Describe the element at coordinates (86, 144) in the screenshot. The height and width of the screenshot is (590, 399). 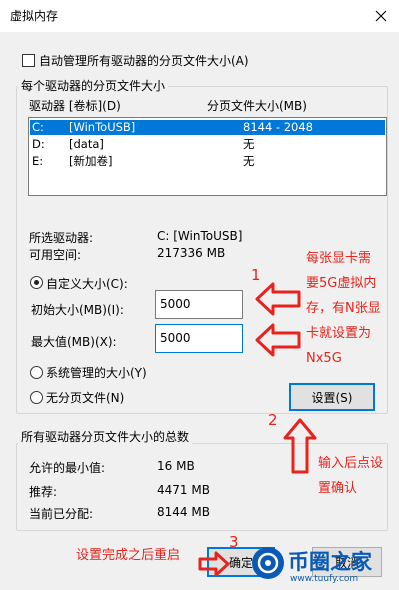
I see `drive-label: [data]` at that location.